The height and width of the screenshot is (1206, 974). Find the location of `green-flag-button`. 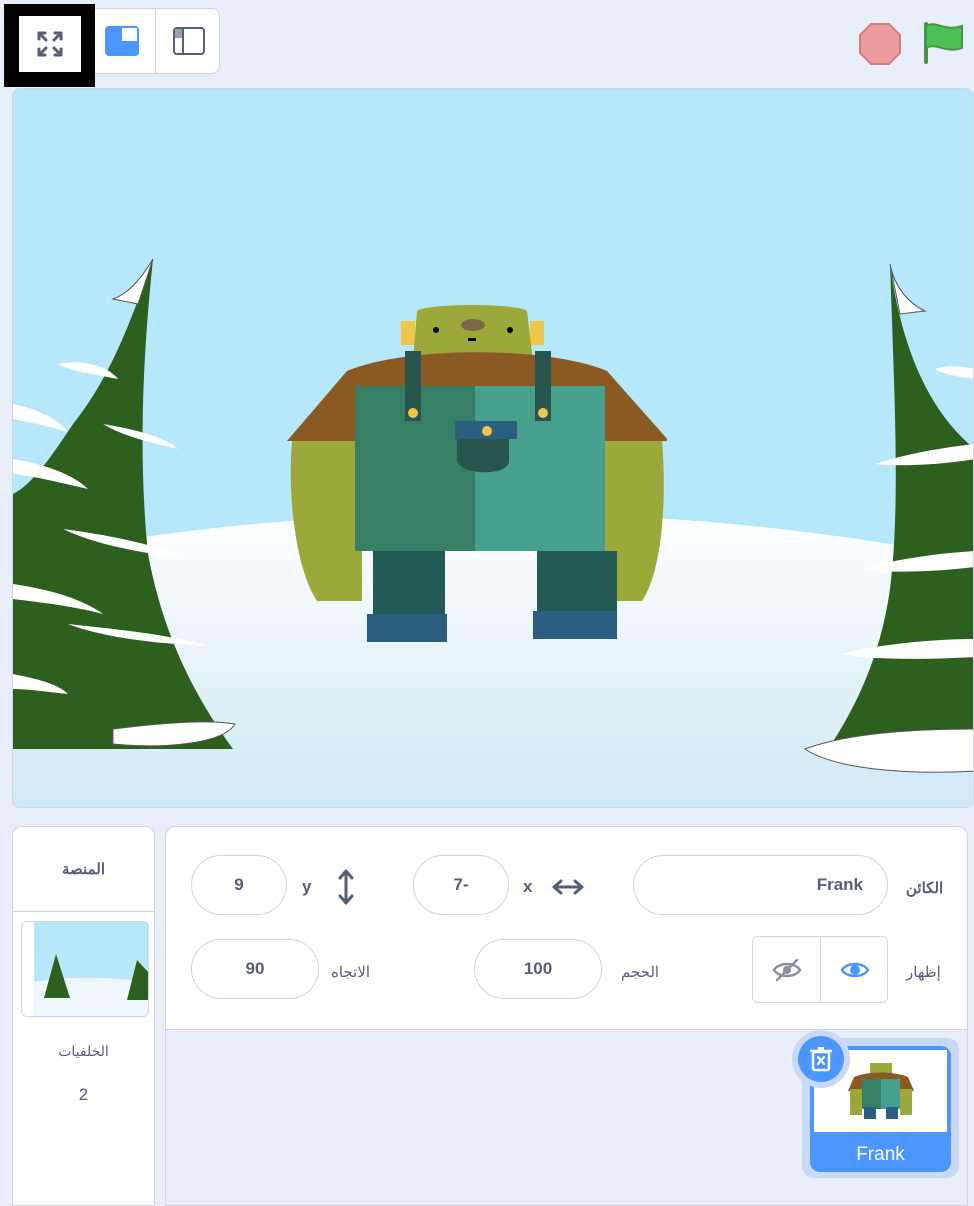

green-flag-button is located at coordinates (943, 42).